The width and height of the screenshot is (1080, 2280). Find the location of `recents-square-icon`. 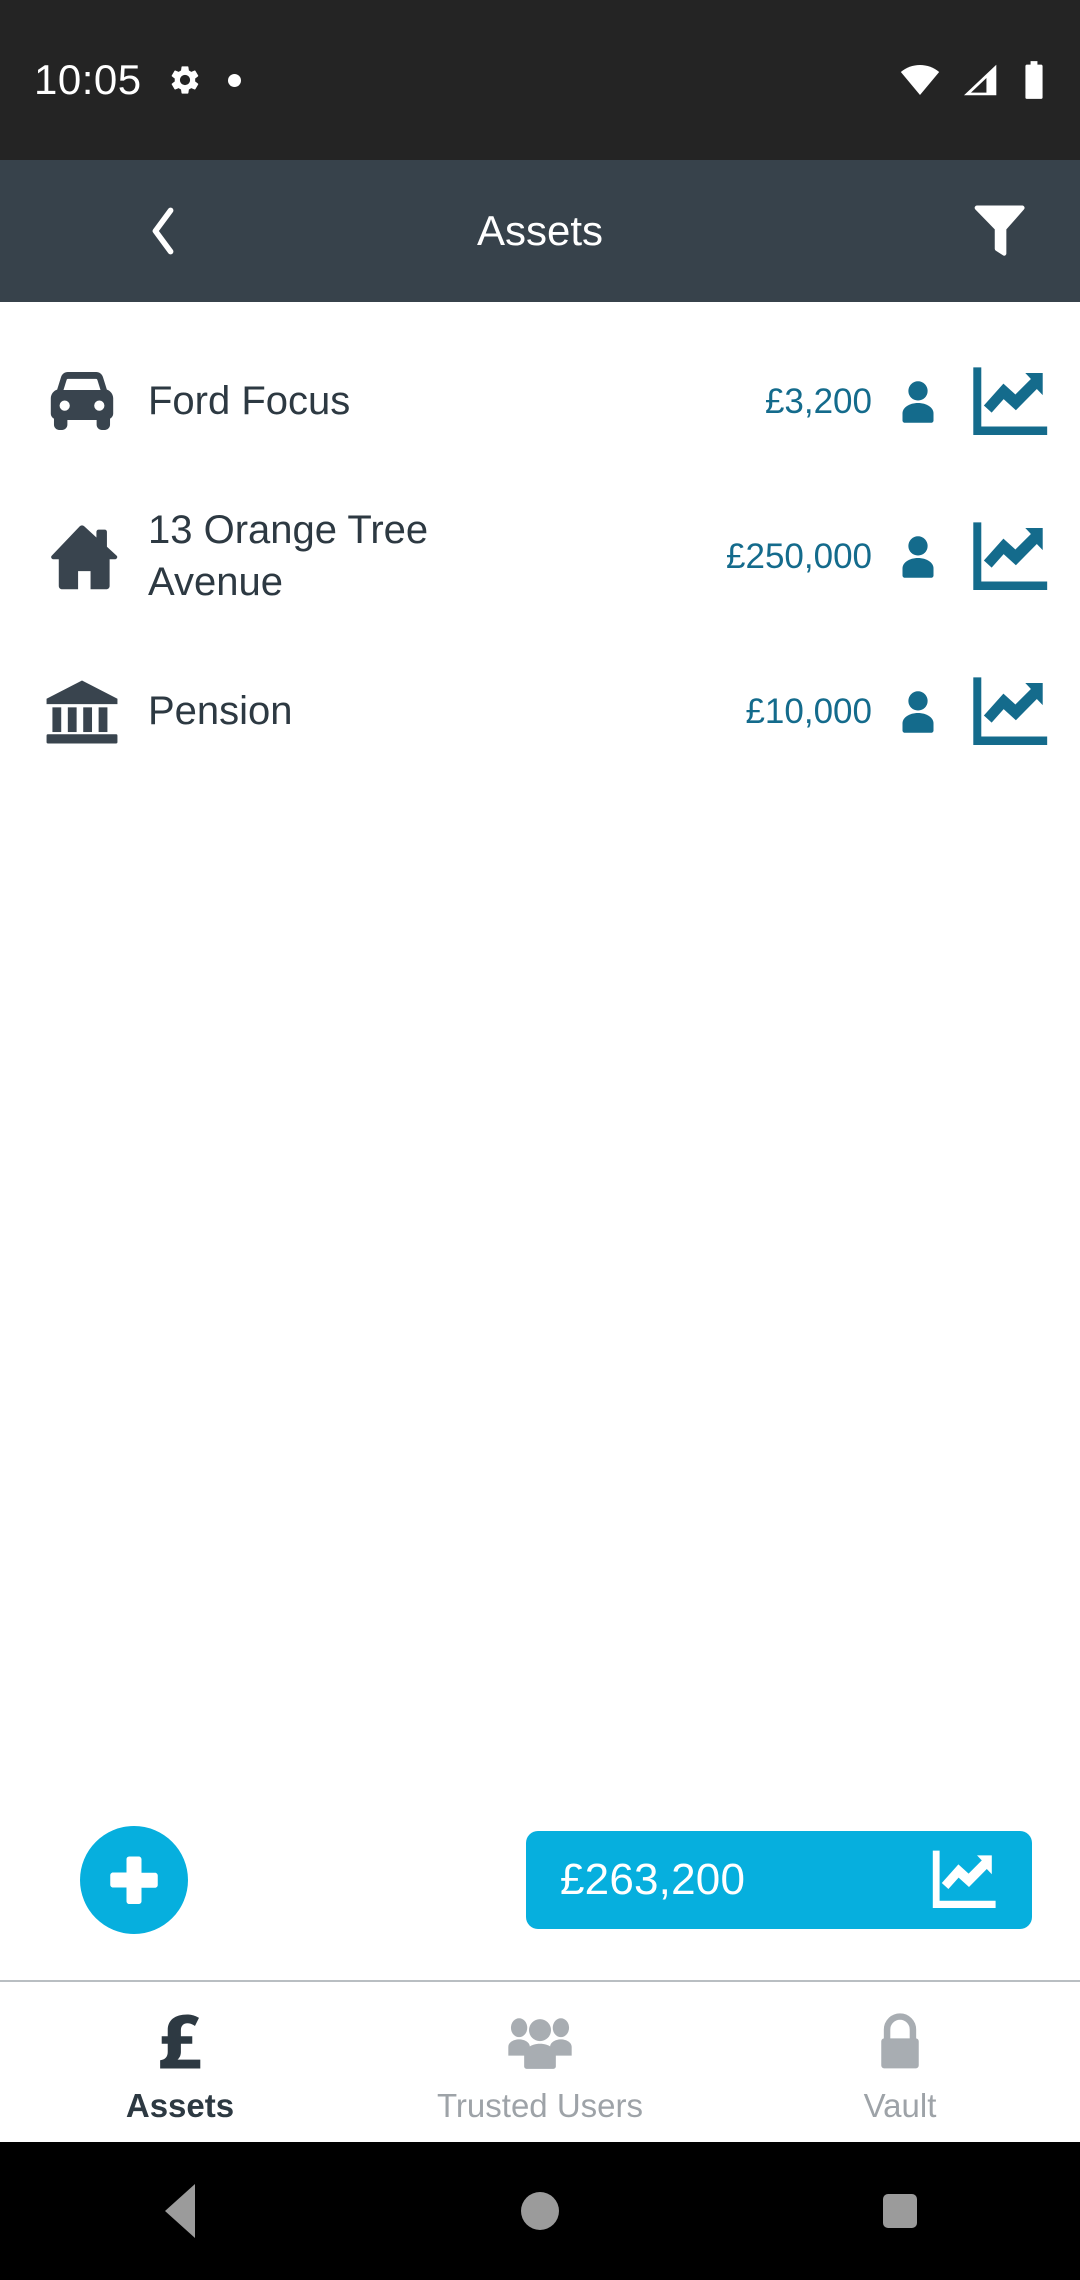

recents-square-icon is located at coordinates (900, 2211).